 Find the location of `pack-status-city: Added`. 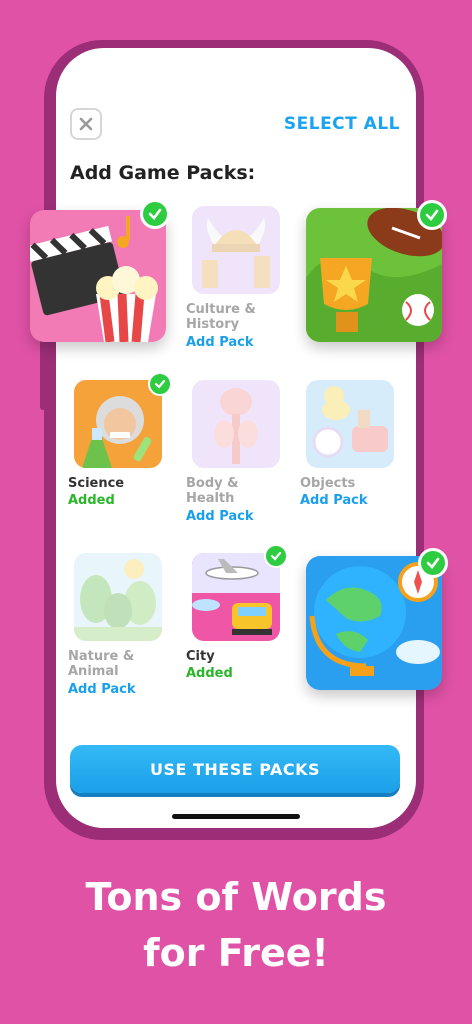

pack-status-city: Added is located at coordinates (209, 673).